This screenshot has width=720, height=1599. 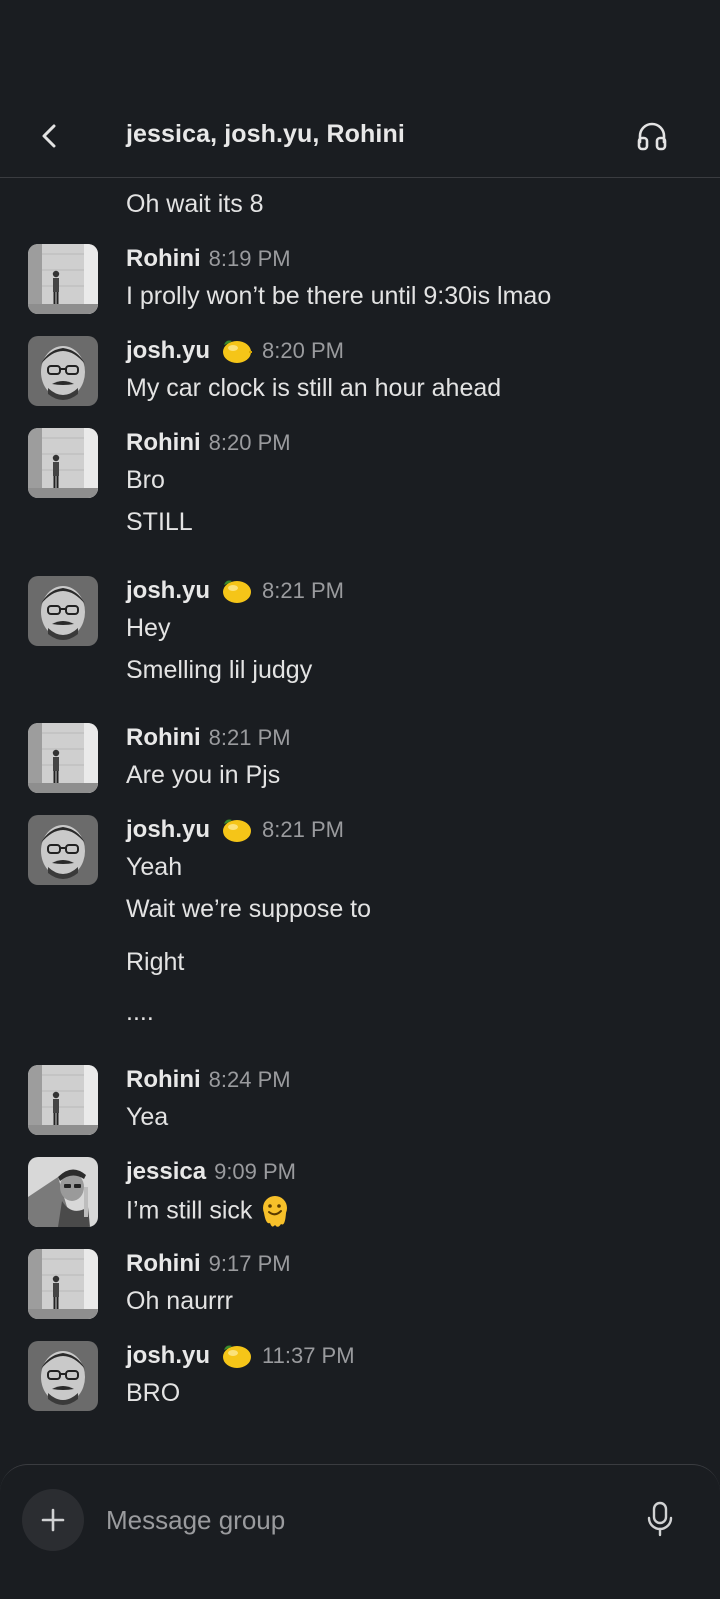 I want to click on back-button, so click(x=50, y=136).